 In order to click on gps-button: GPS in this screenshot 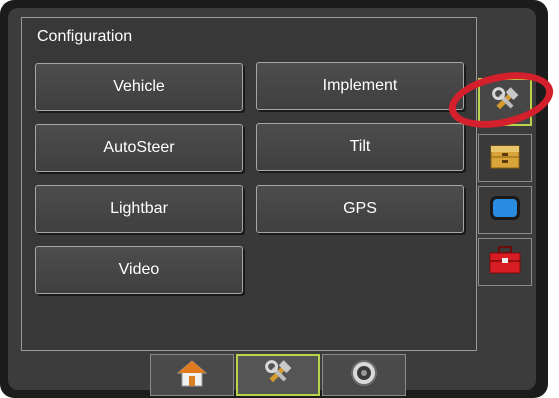, I will do `click(360, 209)`.